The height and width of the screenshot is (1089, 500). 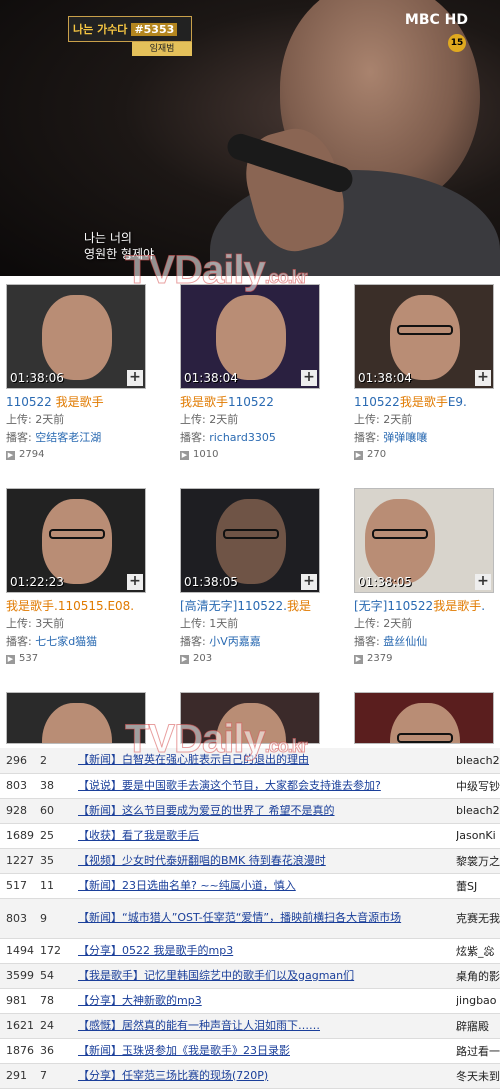 I want to click on thread-title-link: 【新闻】23日选曲名单? ~~纯属小道，慎入, so click(x=187, y=885).